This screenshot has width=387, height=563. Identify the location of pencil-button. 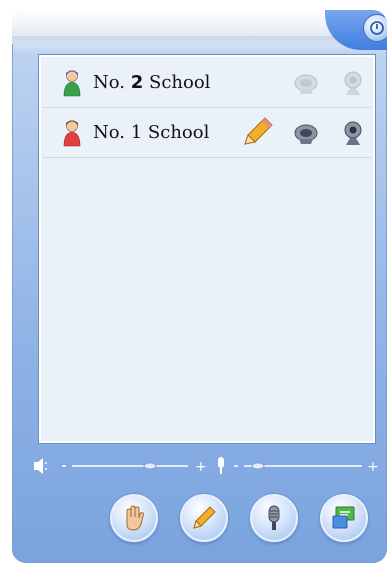
(204, 518).